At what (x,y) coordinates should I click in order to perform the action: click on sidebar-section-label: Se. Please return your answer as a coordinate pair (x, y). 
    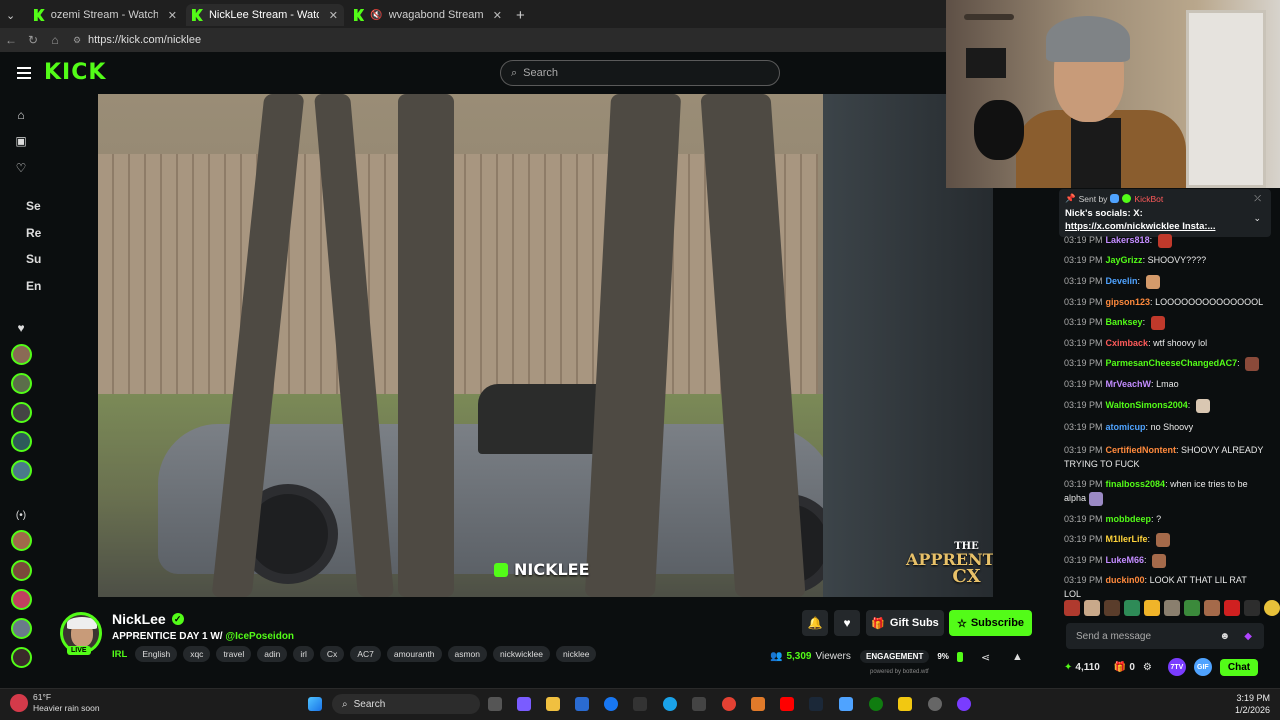
    Looking at the image, I should click on (33, 206).